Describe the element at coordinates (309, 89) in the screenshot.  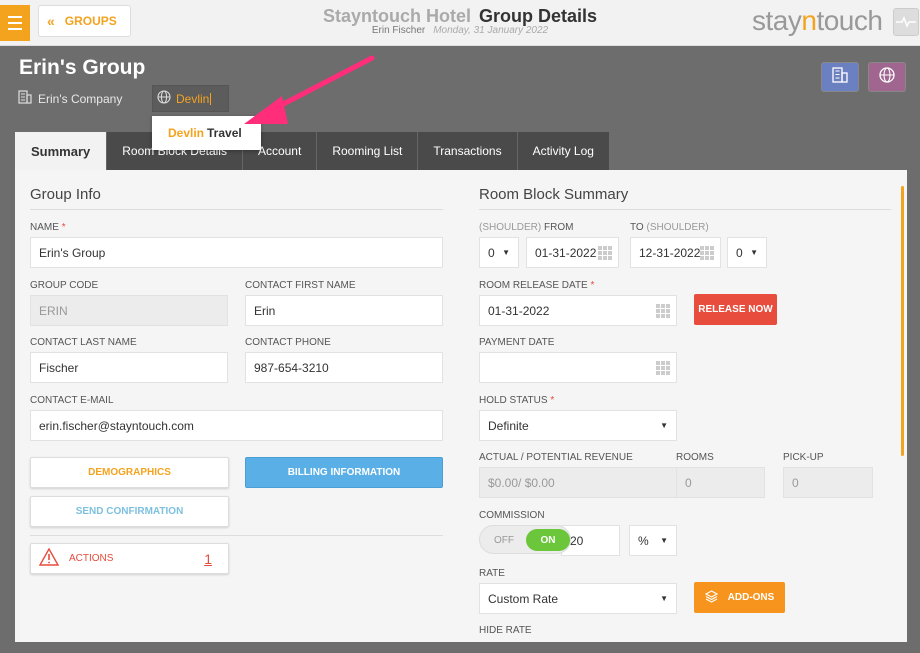
I see `annotation-arrow` at that location.